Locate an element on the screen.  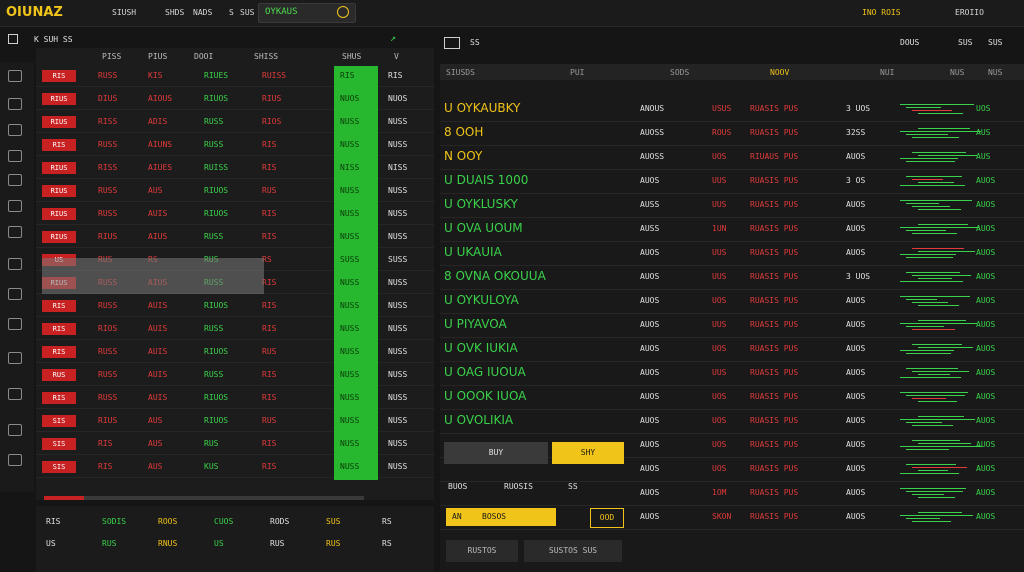
table-cell: NUSS is located at coordinates (398, 328).